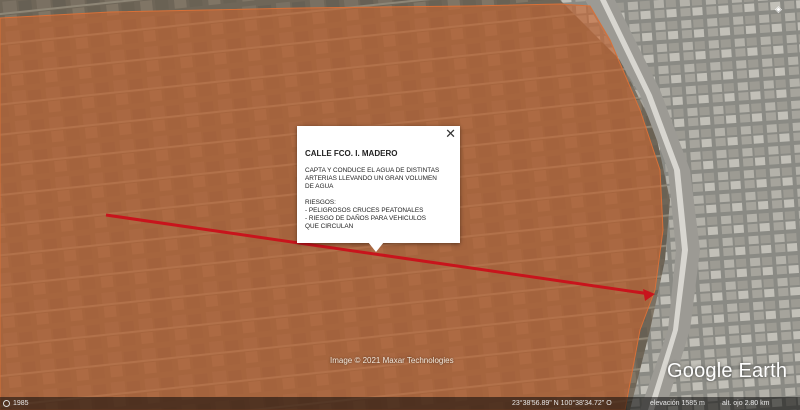 The image size is (800, 410). What do you see at coordinates (364, 210) in the screenshot?
I see `risk-line: - PELIGROSOS CRUCES PEATONALES` at bounding box center [364, 210].